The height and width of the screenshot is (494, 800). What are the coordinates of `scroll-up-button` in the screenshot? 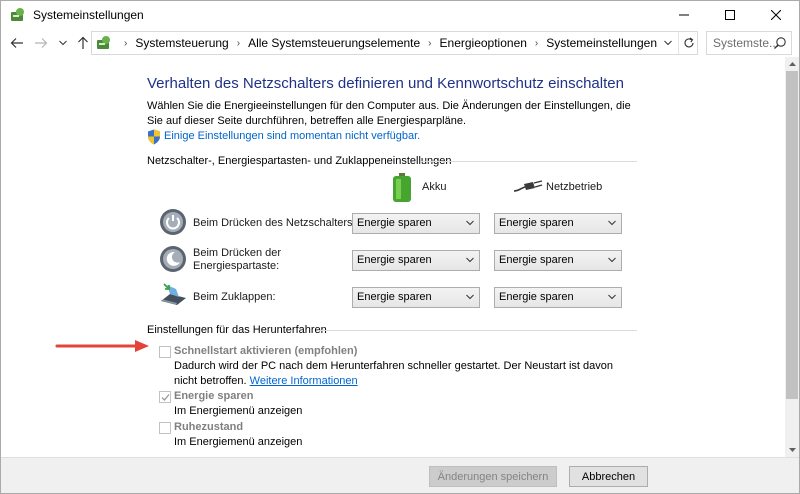 It's located at (792, 64).